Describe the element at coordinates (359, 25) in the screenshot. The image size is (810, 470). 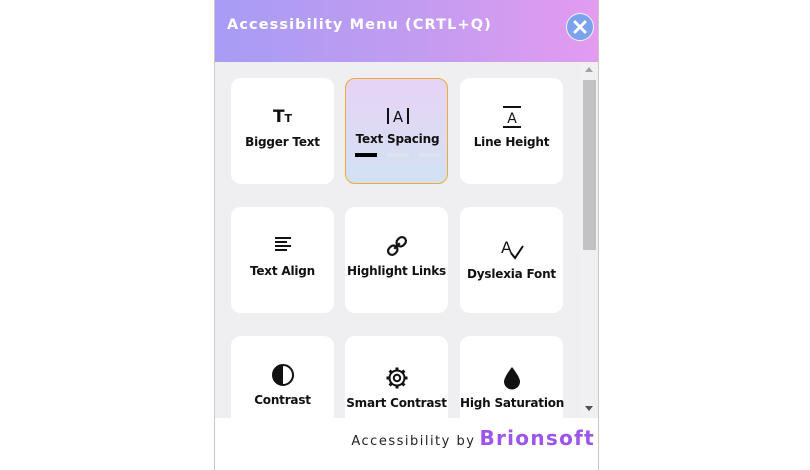
I see `panel-title: Accessibility Menu (CRTL+Q)` at that location.